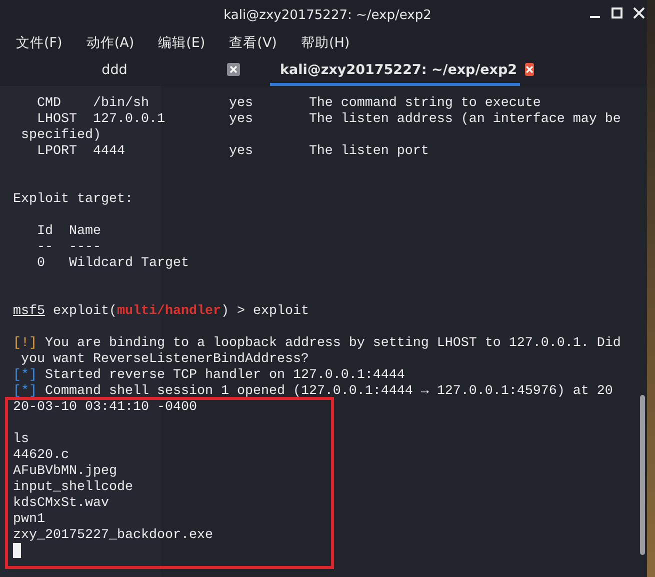 The width and height of the screenshot is (655, 577). Describe the element at coordinates (105, 407) in the screenshot. I see `terminal-text: 20-03-10 03:41:10 -0400` at that location.